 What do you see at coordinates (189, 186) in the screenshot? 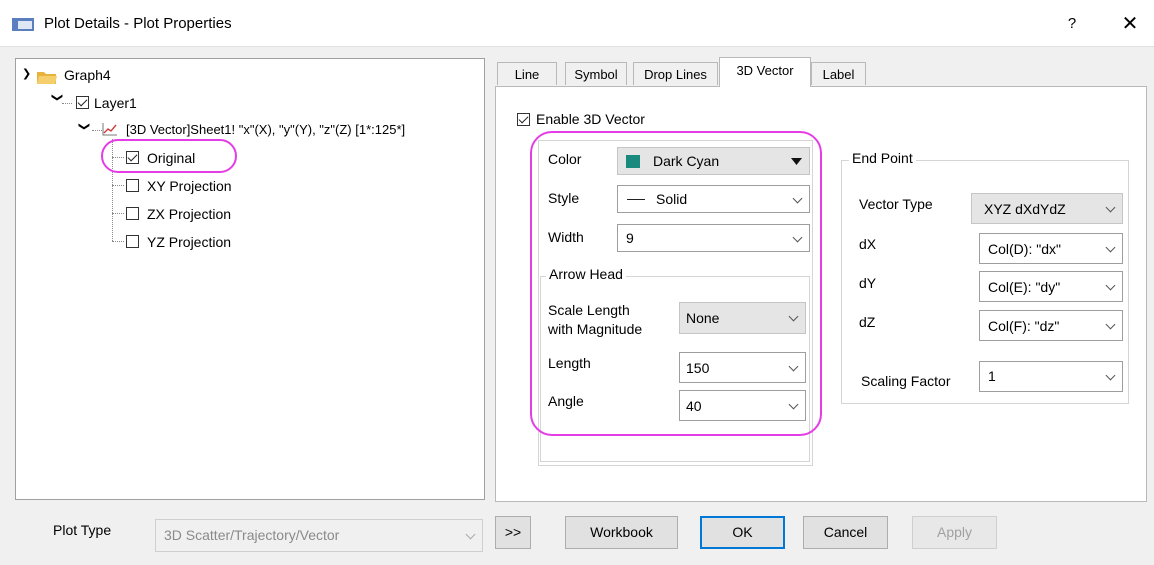
I see `tree-item-xy-projection: XY Projection` at bounding box center [189, 186].